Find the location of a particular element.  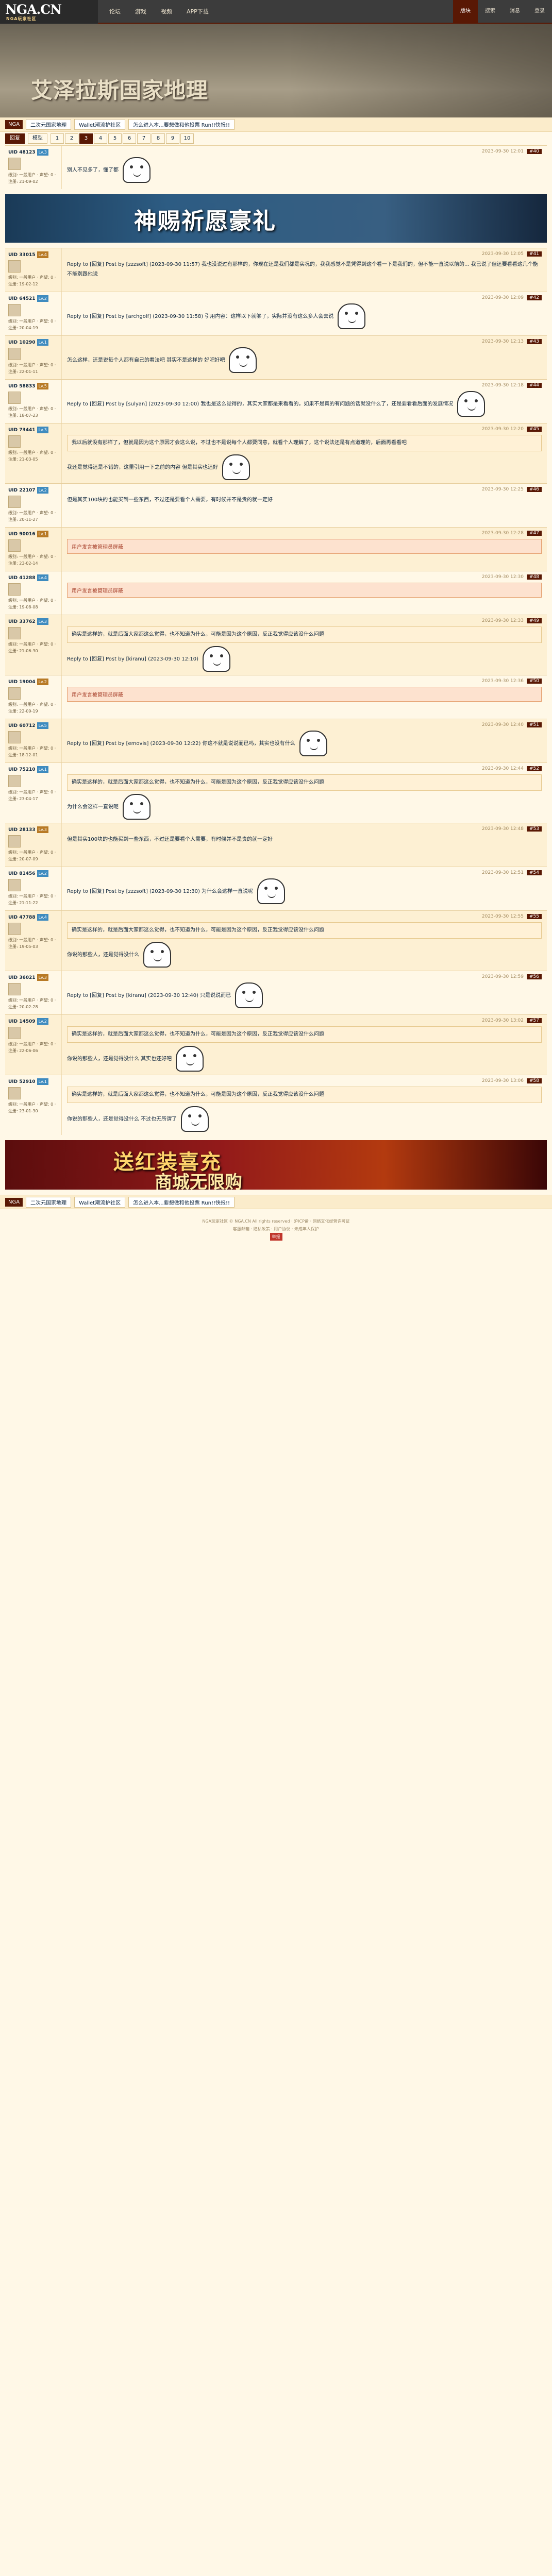

author-name: UID 22107 is located at coordinates (22, 490).